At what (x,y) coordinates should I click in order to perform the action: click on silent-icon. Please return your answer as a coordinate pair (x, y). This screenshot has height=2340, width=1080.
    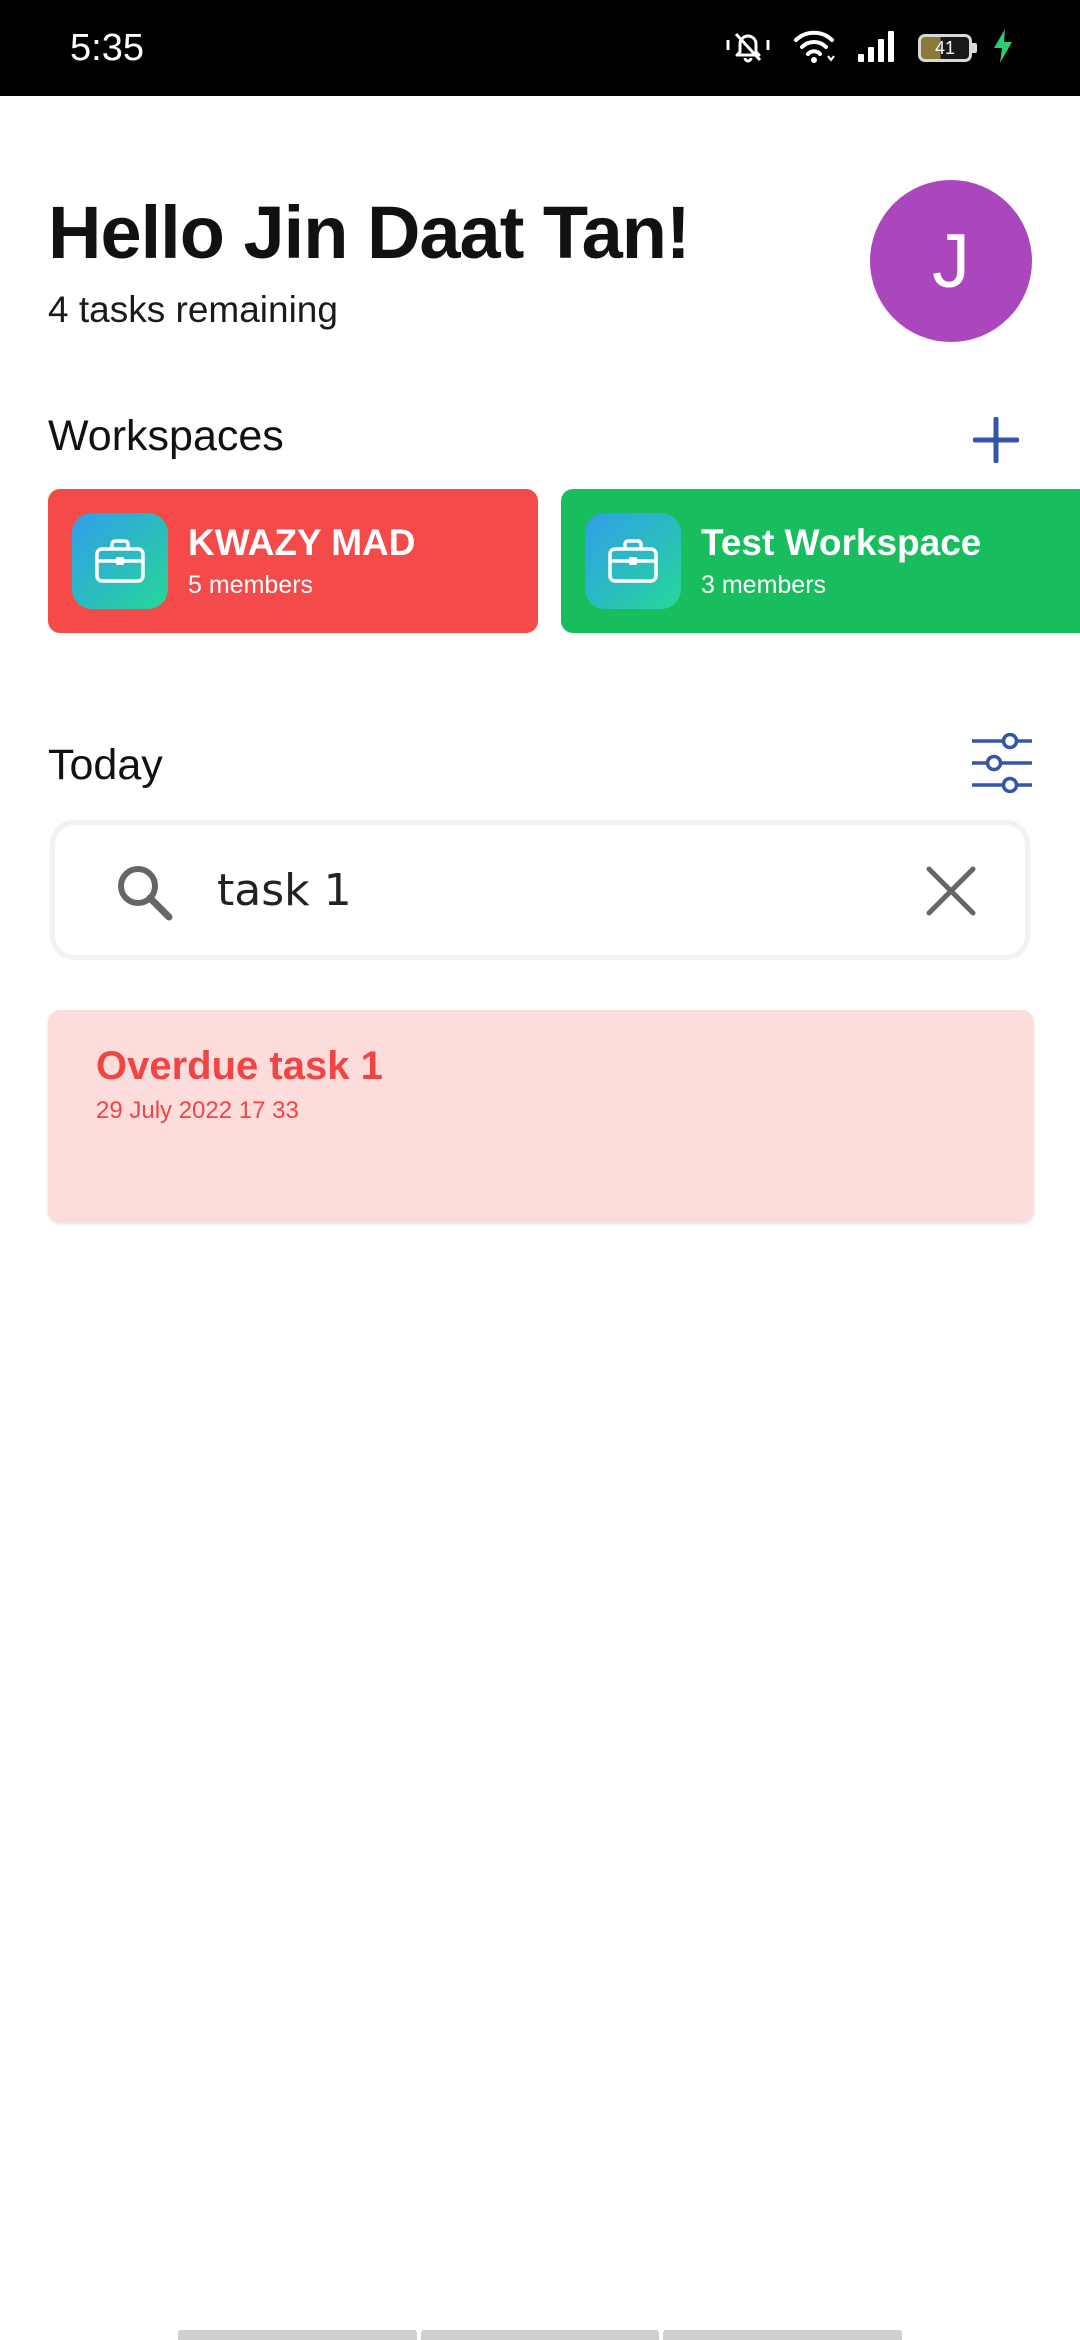
    Looking at the image, I should click on (748, 48).